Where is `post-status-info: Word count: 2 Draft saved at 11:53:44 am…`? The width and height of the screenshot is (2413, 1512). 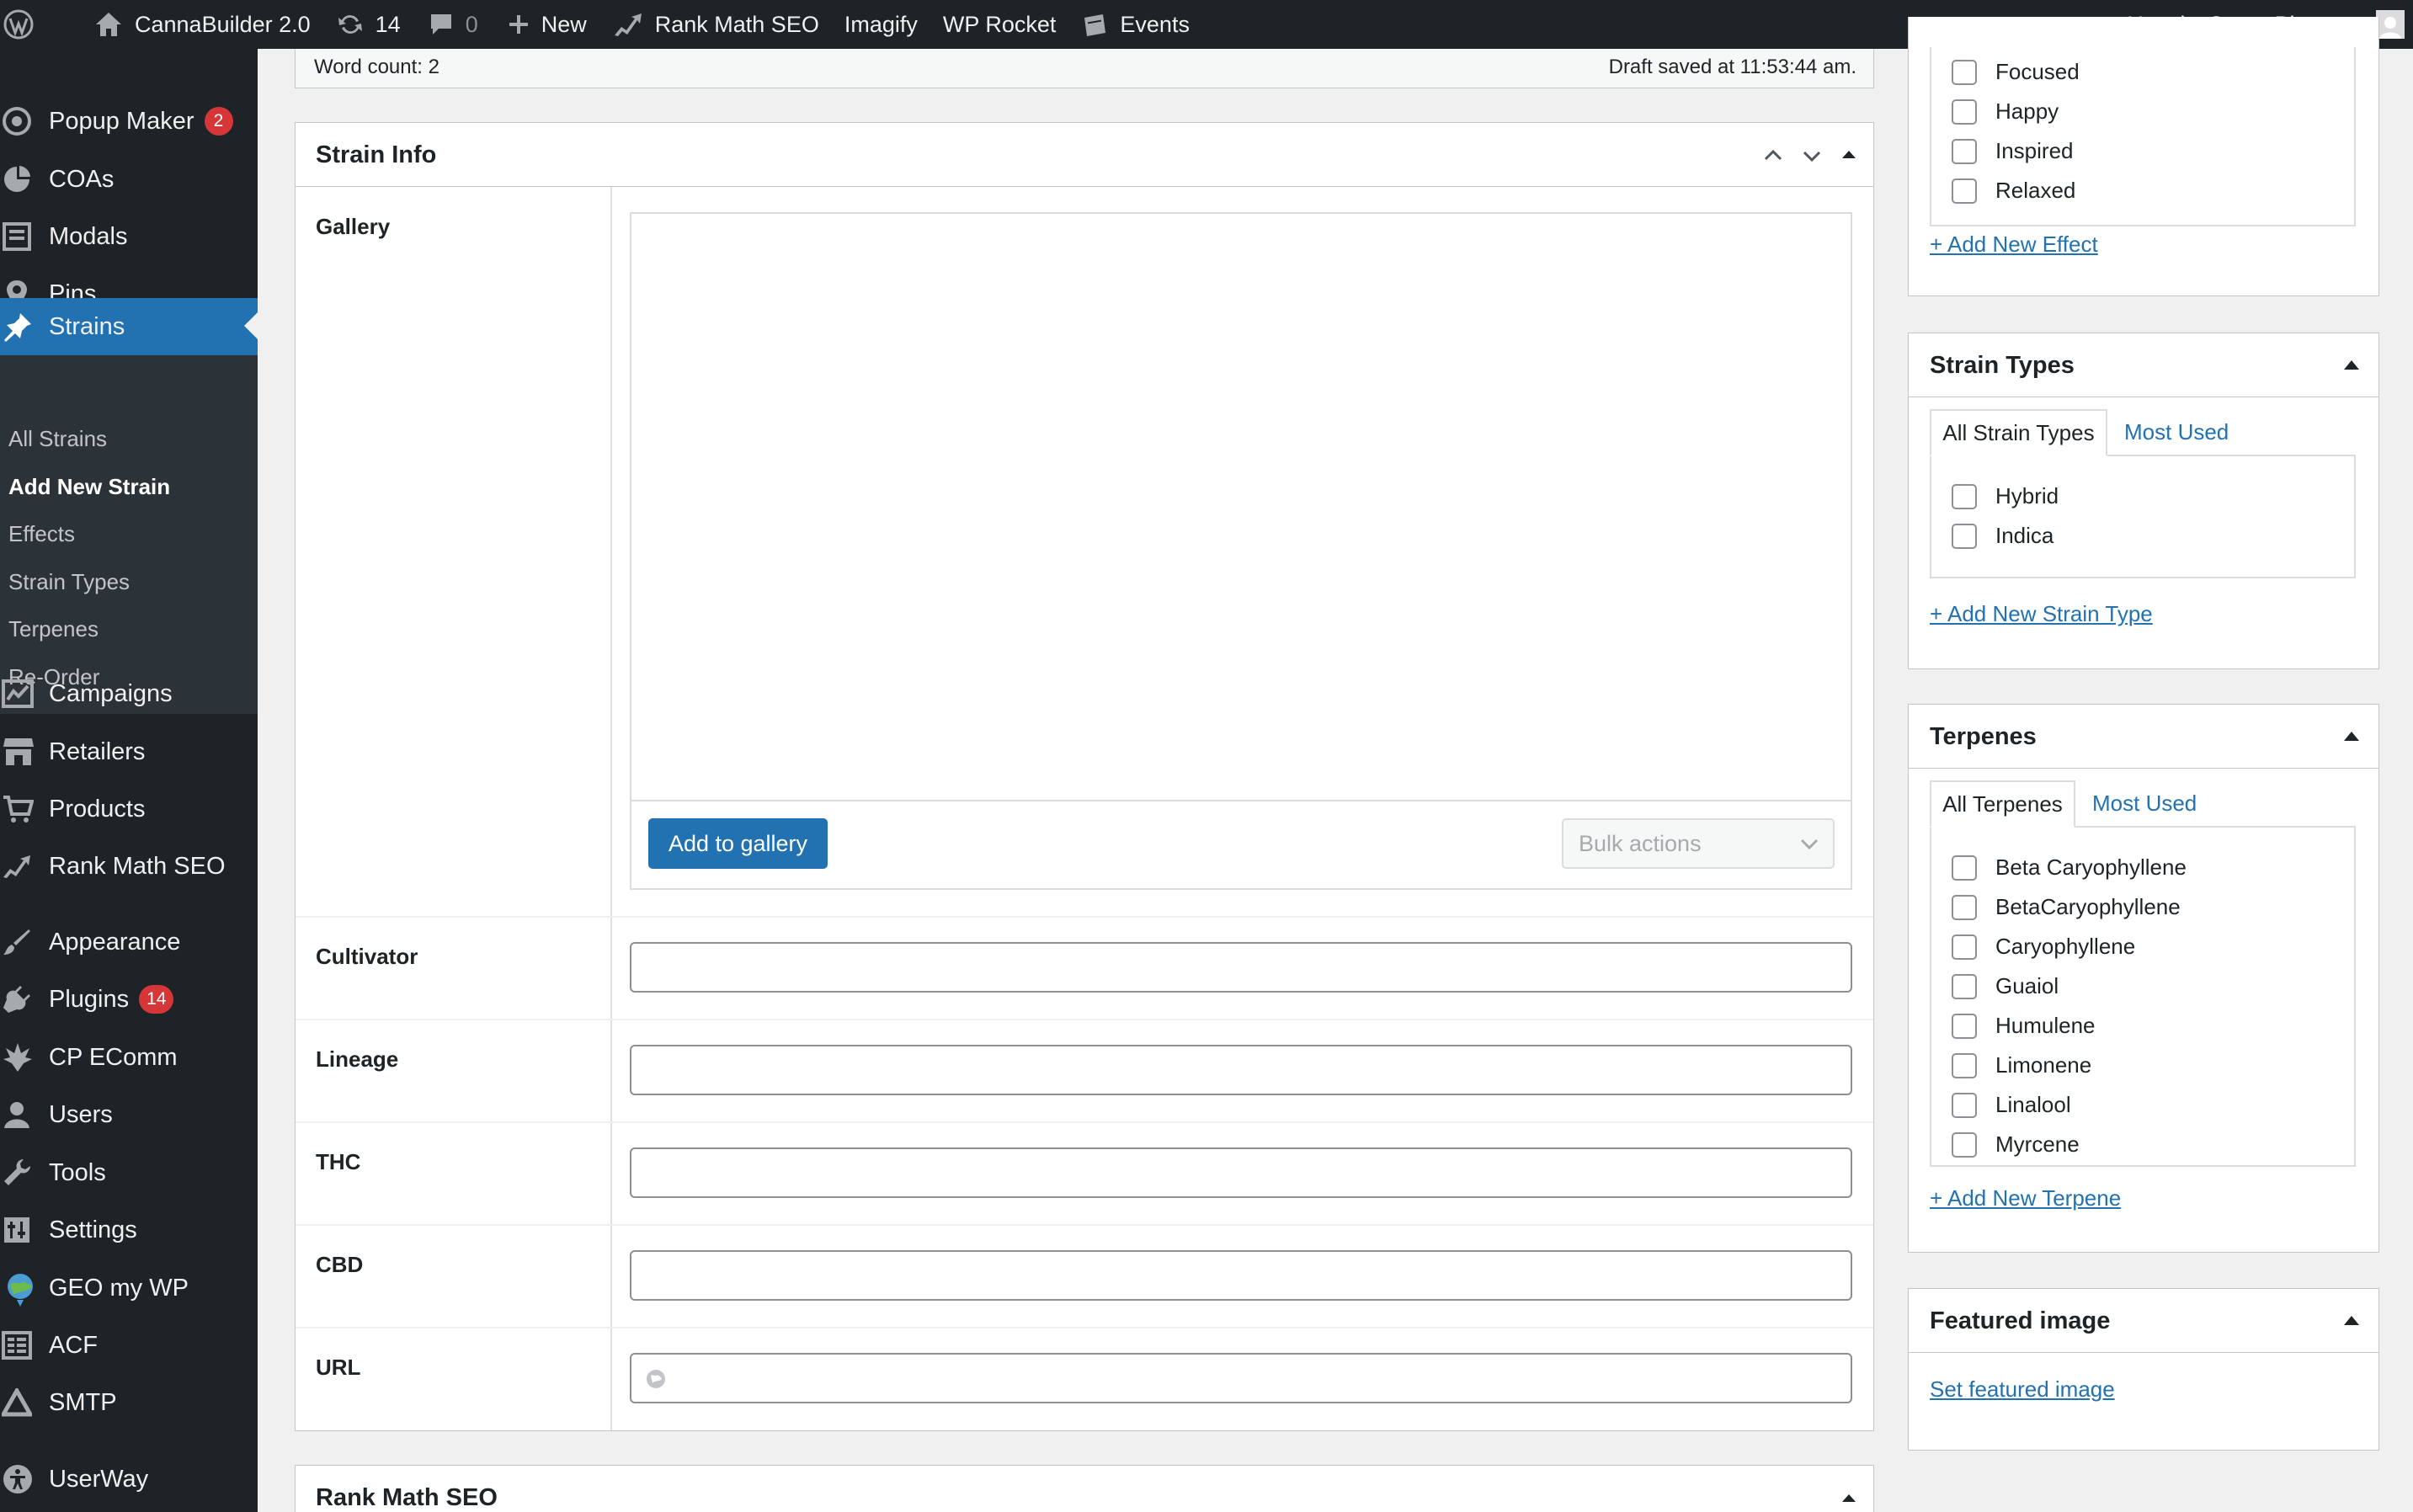
post-status-info: Word count: 2 Draft saved at 11:53:44 am… is located at coordinates (1084, 69).